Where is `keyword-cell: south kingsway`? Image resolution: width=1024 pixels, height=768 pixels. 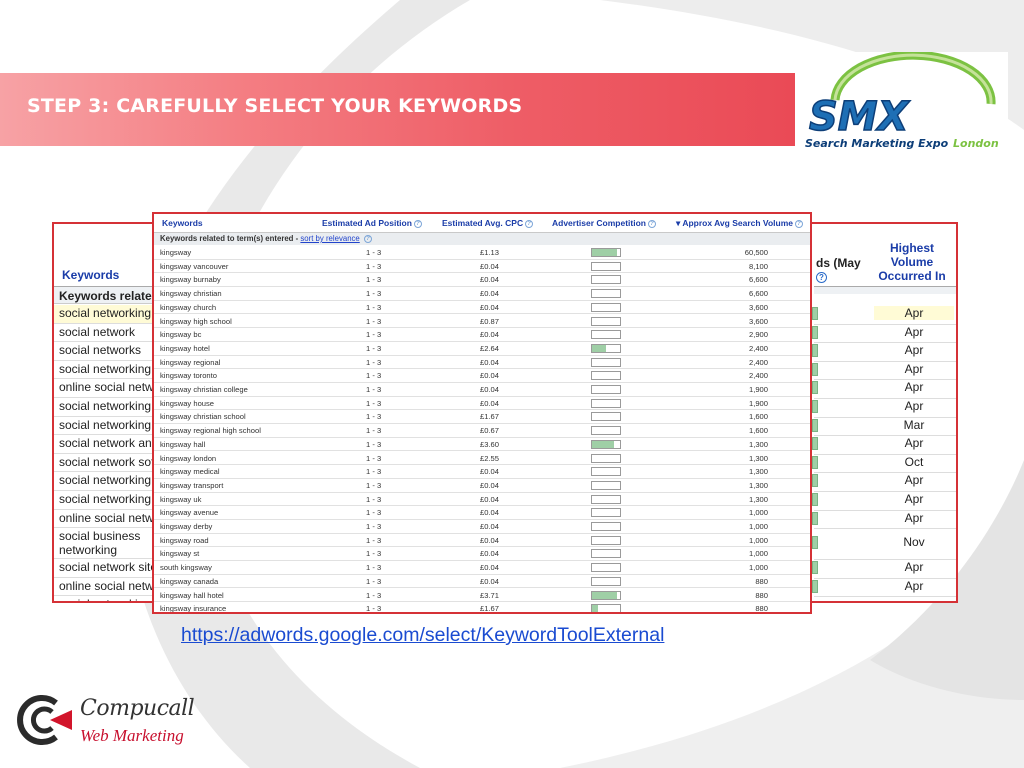
keyword-cell: south kingsway is located at coordinates (186, 568).